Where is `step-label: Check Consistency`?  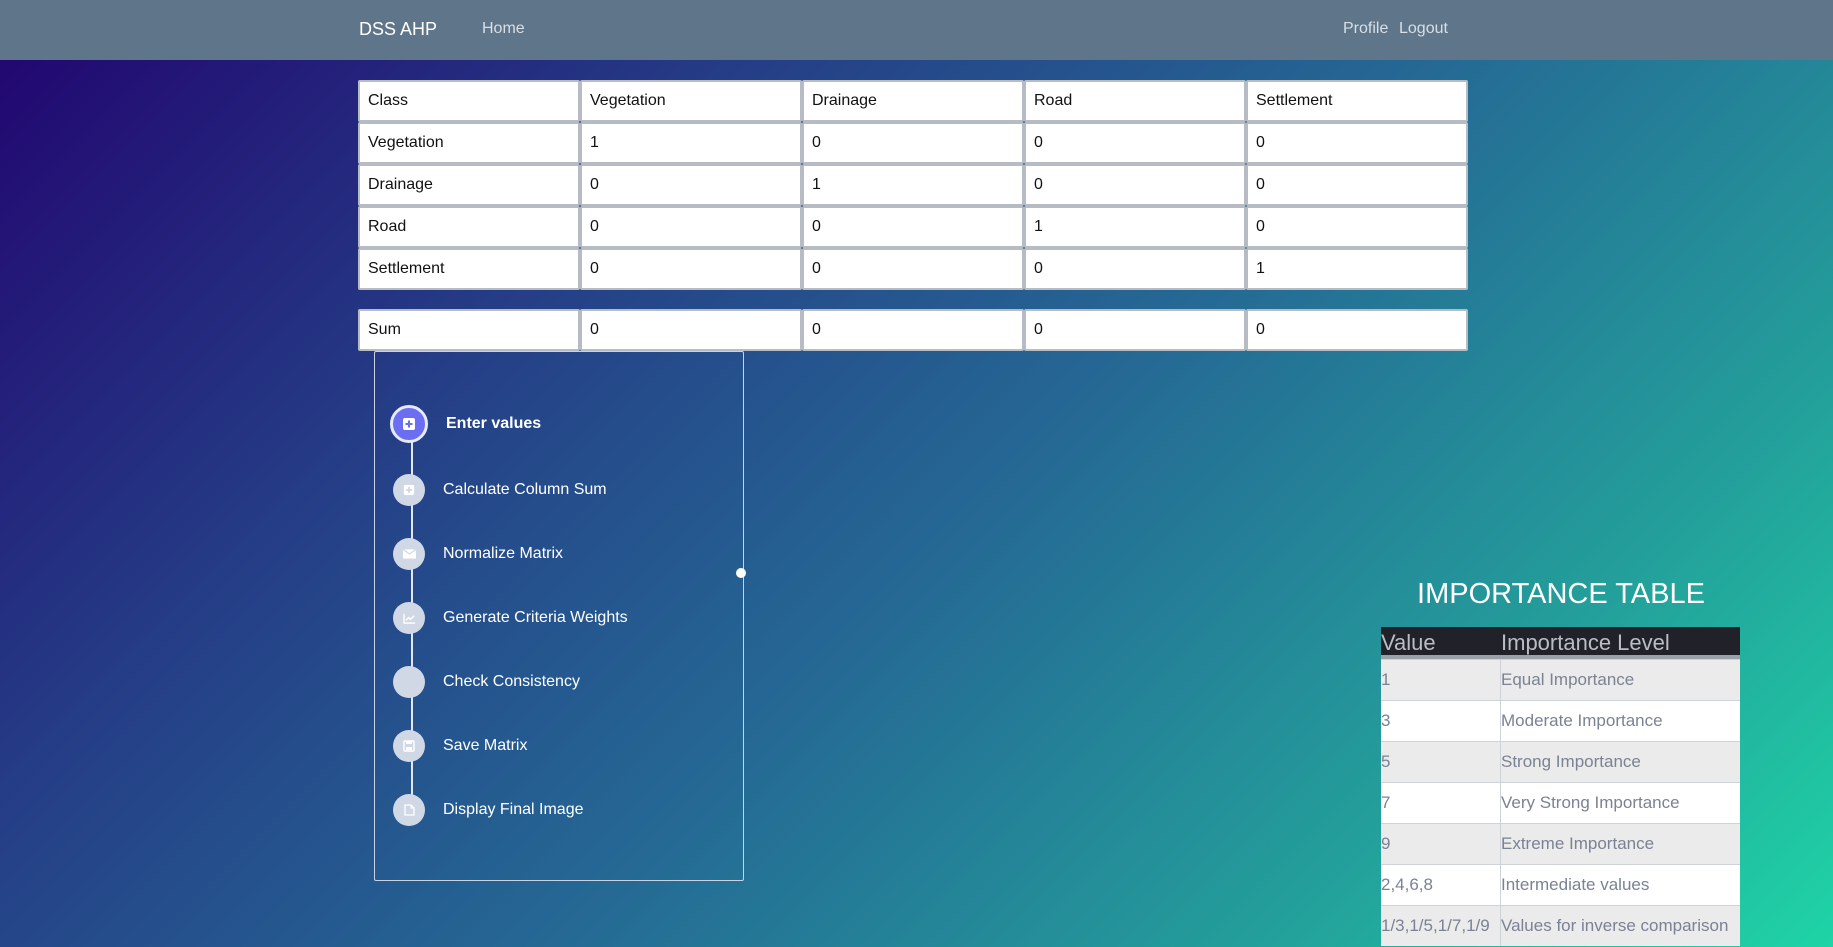 step-label: Check Consistency is located at coordinates (511, 681).